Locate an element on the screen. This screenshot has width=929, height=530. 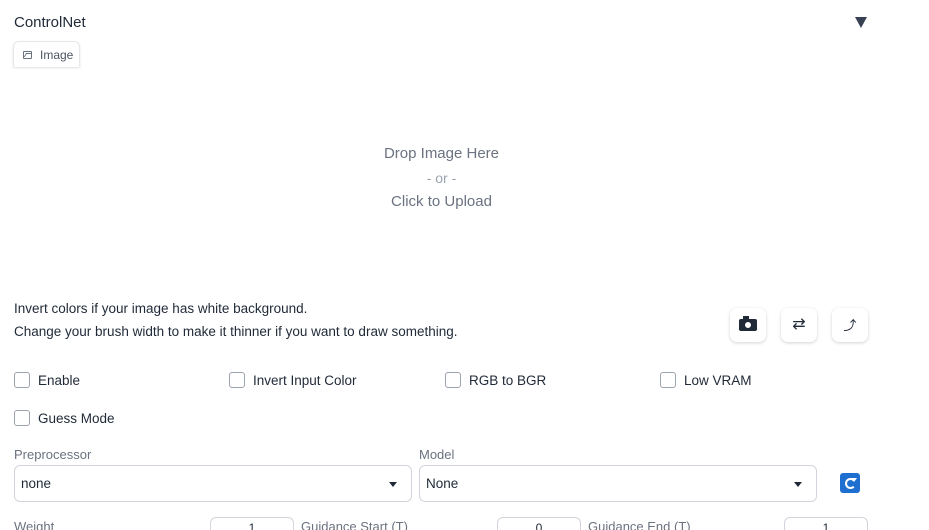
weight-input: 1 is located at coordinates (252, 523).